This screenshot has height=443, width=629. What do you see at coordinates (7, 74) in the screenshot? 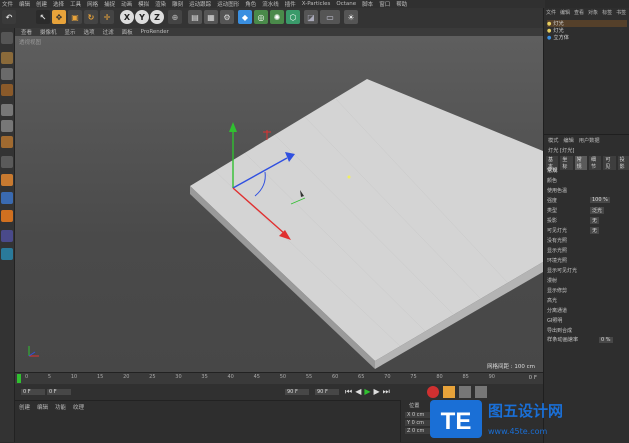
I see `model-mode-icon` at bounding box center [7, 74].